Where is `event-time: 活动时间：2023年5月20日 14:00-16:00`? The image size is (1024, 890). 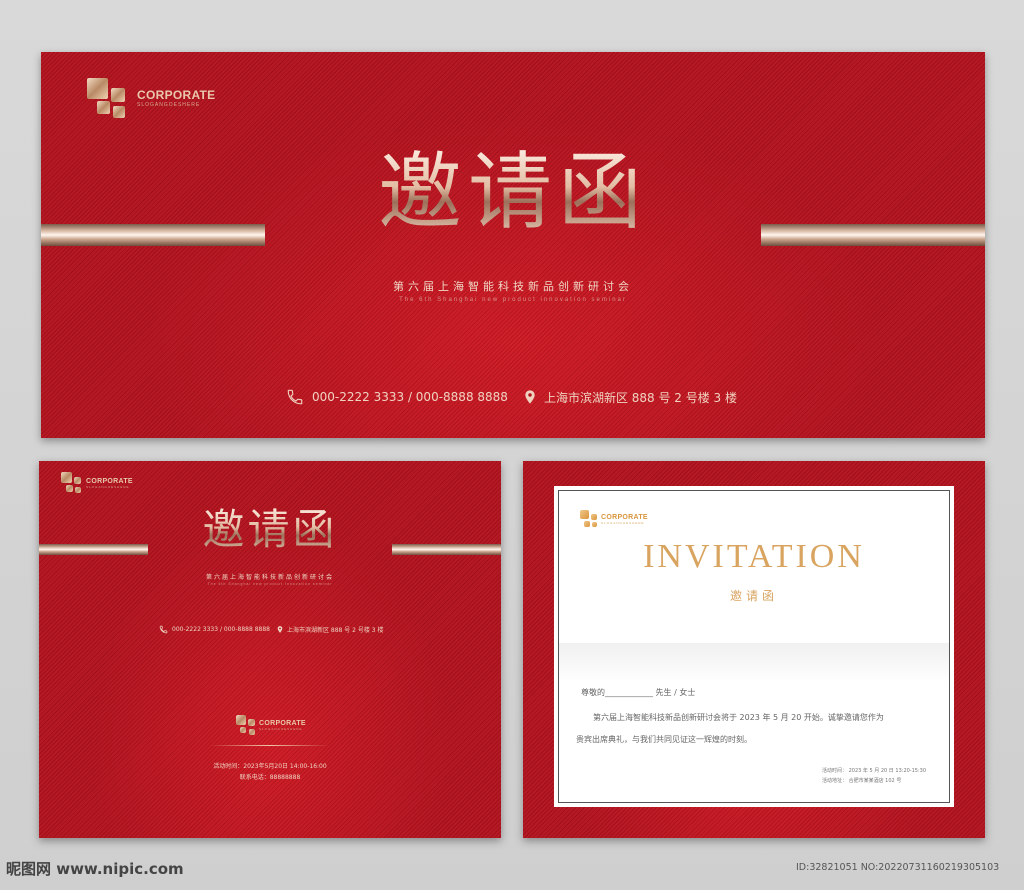
event-time: 活动时间：2023年5月20日 14:00-16:00 is located at coordinates (270, 766).